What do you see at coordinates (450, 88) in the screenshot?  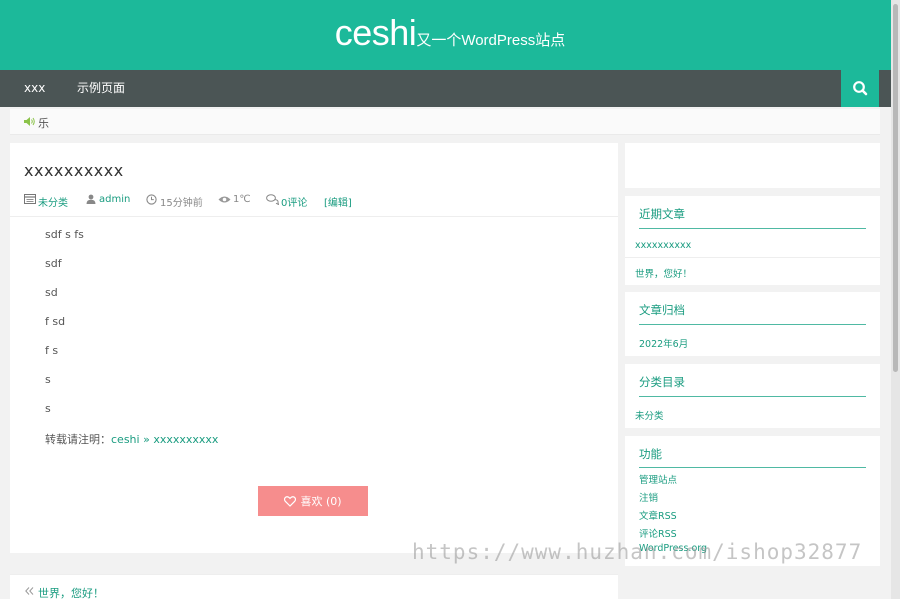 I see `main-nav: xxx 示例页面` at bounding box center [450, 88].